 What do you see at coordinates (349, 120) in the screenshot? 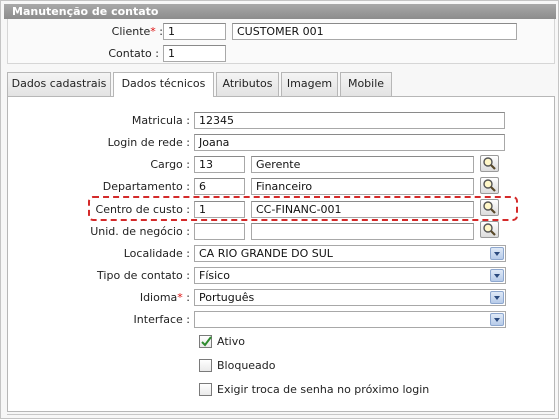
I see `matricula-input: 12345` at bounding box center [349, 120].